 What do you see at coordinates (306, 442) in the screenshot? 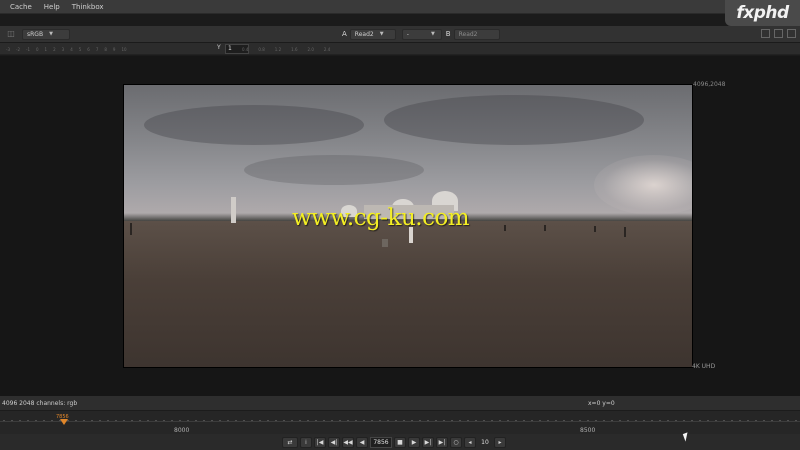
I see `in-out-button: ⁞` at bounding box center [306, 442].